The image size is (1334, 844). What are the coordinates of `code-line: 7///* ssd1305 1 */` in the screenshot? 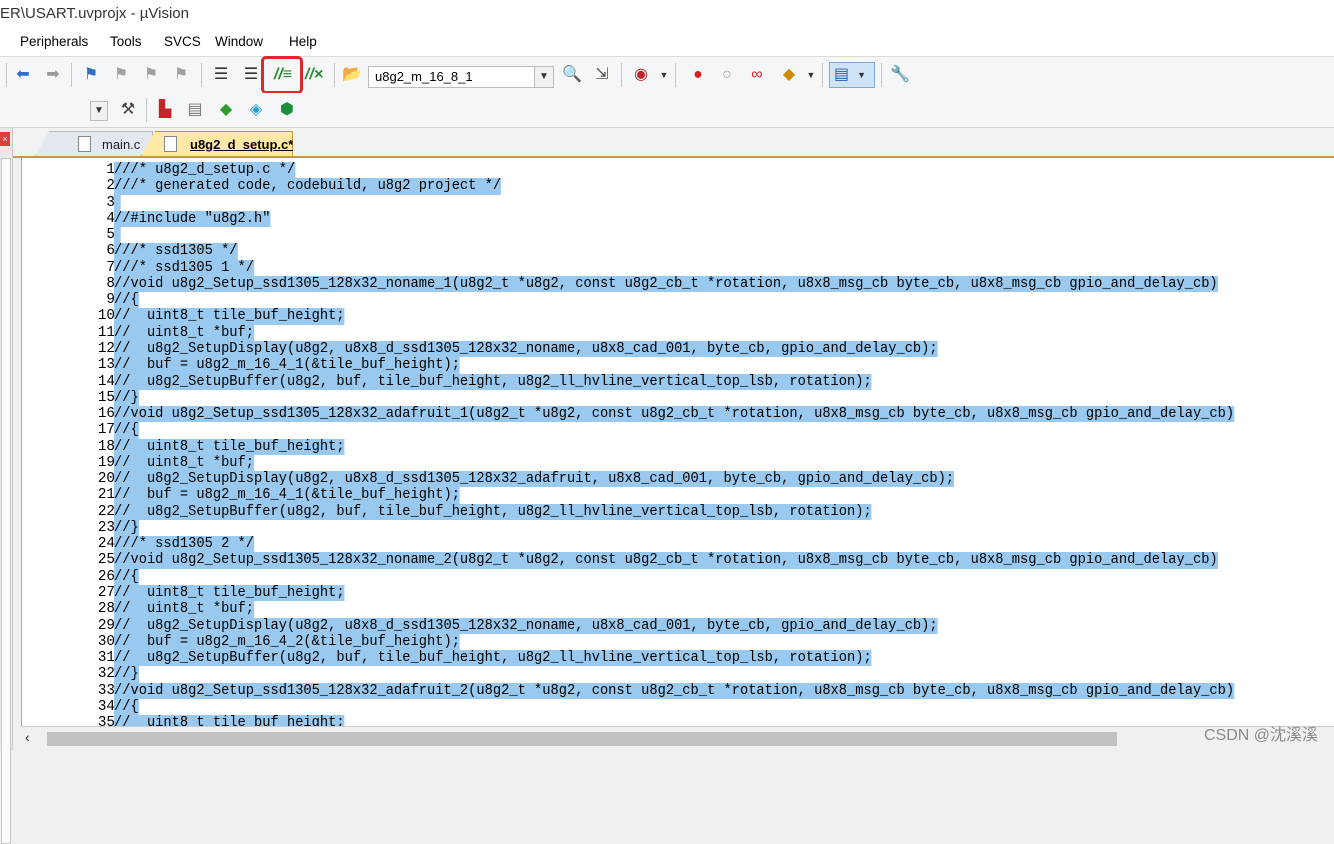 It's located at (678, 267).